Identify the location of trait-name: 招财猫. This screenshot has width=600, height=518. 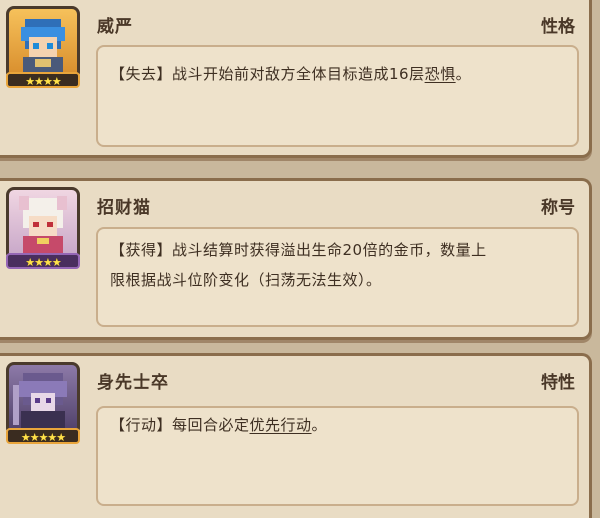
(124, 208).